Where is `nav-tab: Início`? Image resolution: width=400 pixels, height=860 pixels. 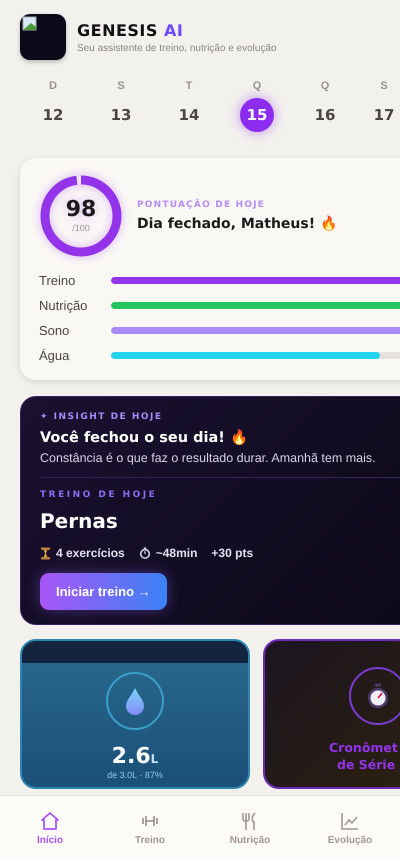 nav-tab: Início is located at coordinates (50, 828).